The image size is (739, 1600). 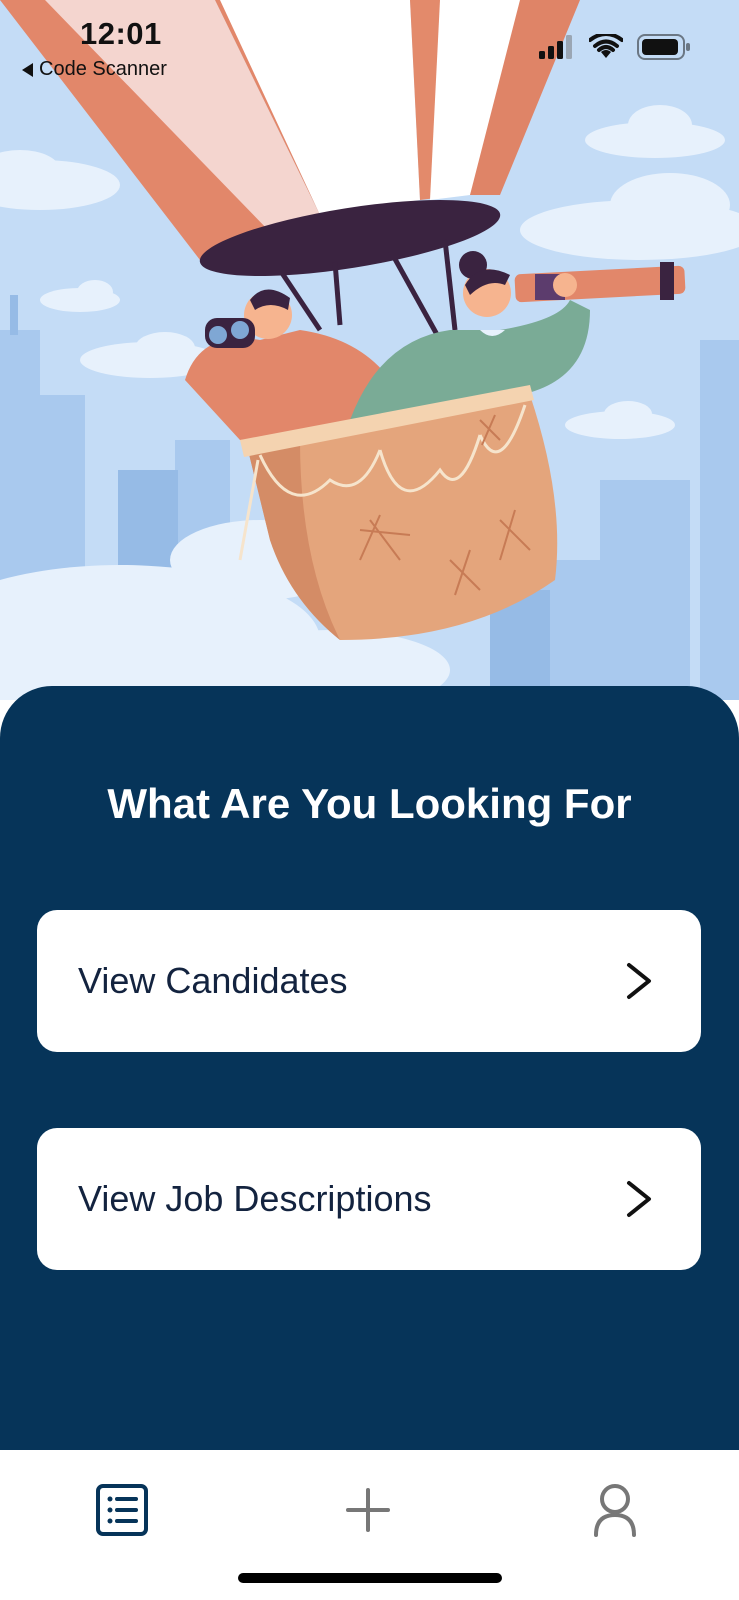 I want to click on plus-icon, so click(x=368, y=1510).